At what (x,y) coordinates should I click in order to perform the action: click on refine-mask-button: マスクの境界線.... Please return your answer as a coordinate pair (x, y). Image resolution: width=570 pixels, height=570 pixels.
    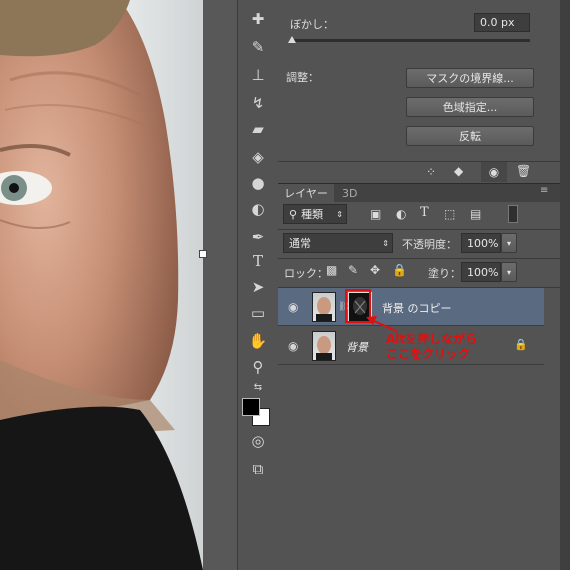
    Looking at the image, I should click on (470, 78).